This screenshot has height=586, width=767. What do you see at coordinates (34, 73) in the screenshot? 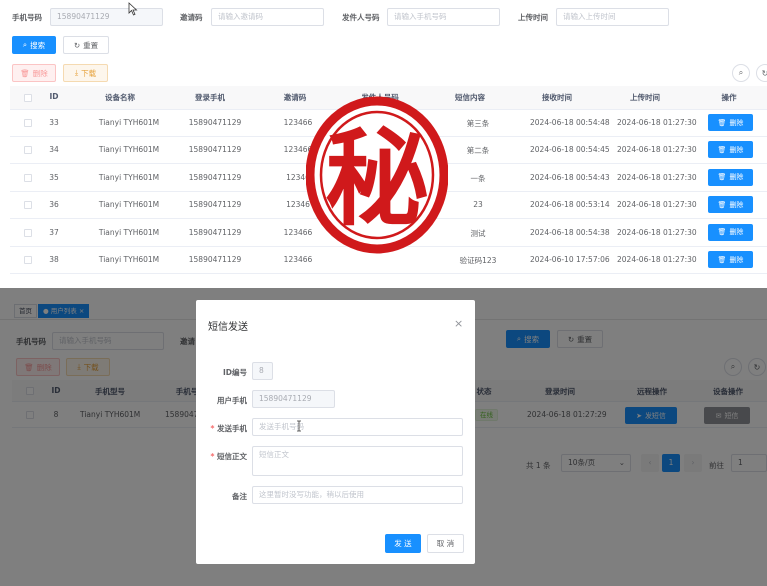
I see `delete-button: 🗑 删除` at bounding box center [34, 73].